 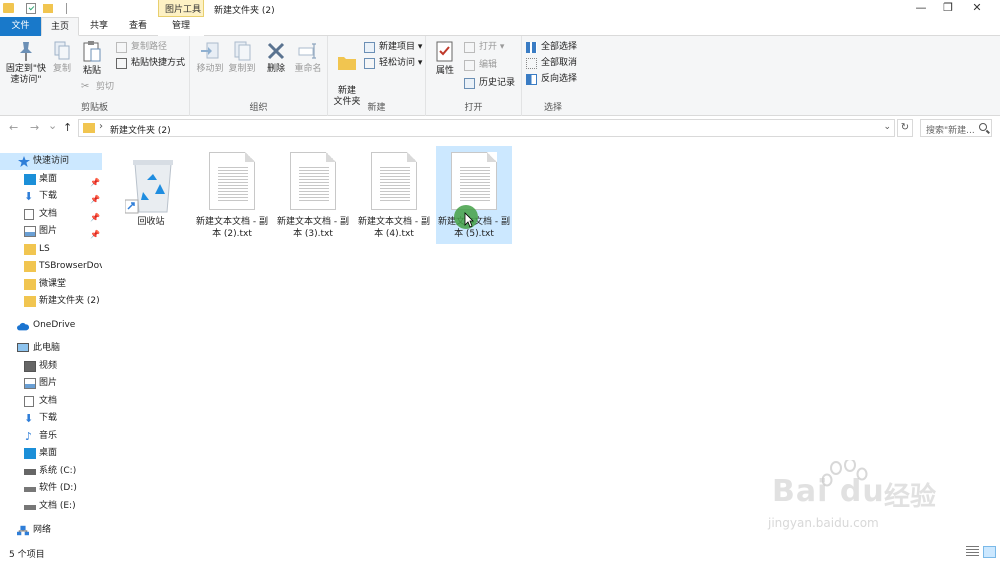 I want to click on details-view-icon, so click(x=972, y=552).